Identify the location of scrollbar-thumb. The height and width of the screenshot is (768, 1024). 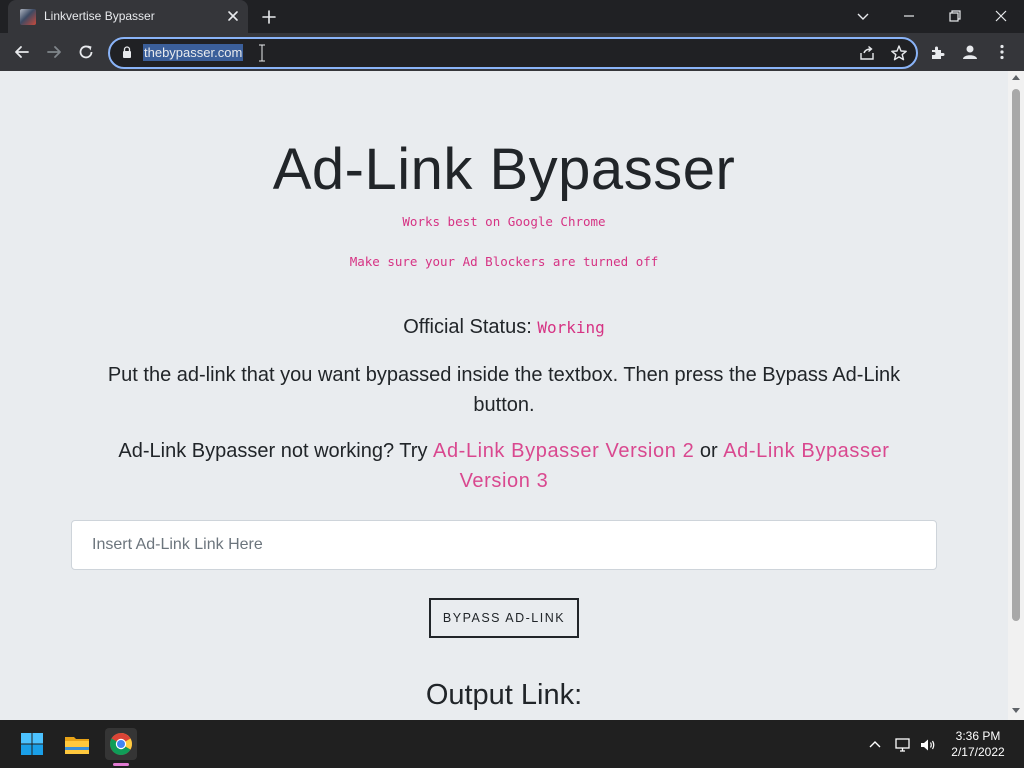
(1016, 355).